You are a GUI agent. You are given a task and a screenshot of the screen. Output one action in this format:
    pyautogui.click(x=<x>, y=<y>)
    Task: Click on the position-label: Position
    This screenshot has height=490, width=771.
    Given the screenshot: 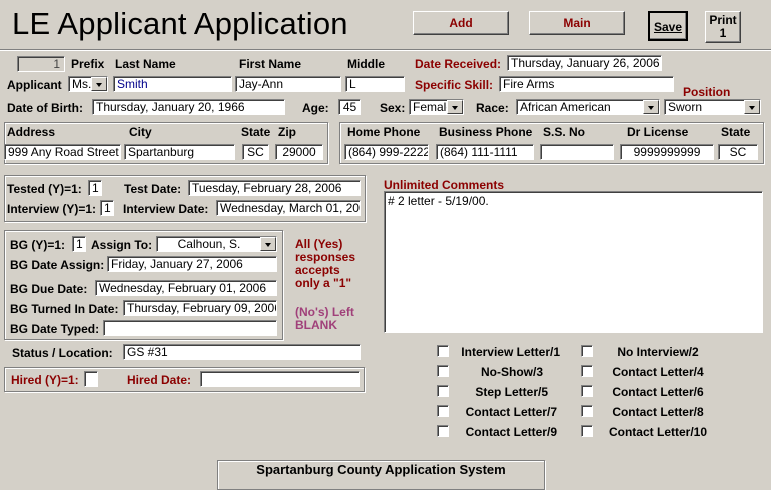 What is the action you would take?
    pyautogui.click(x=707, y=92)
    